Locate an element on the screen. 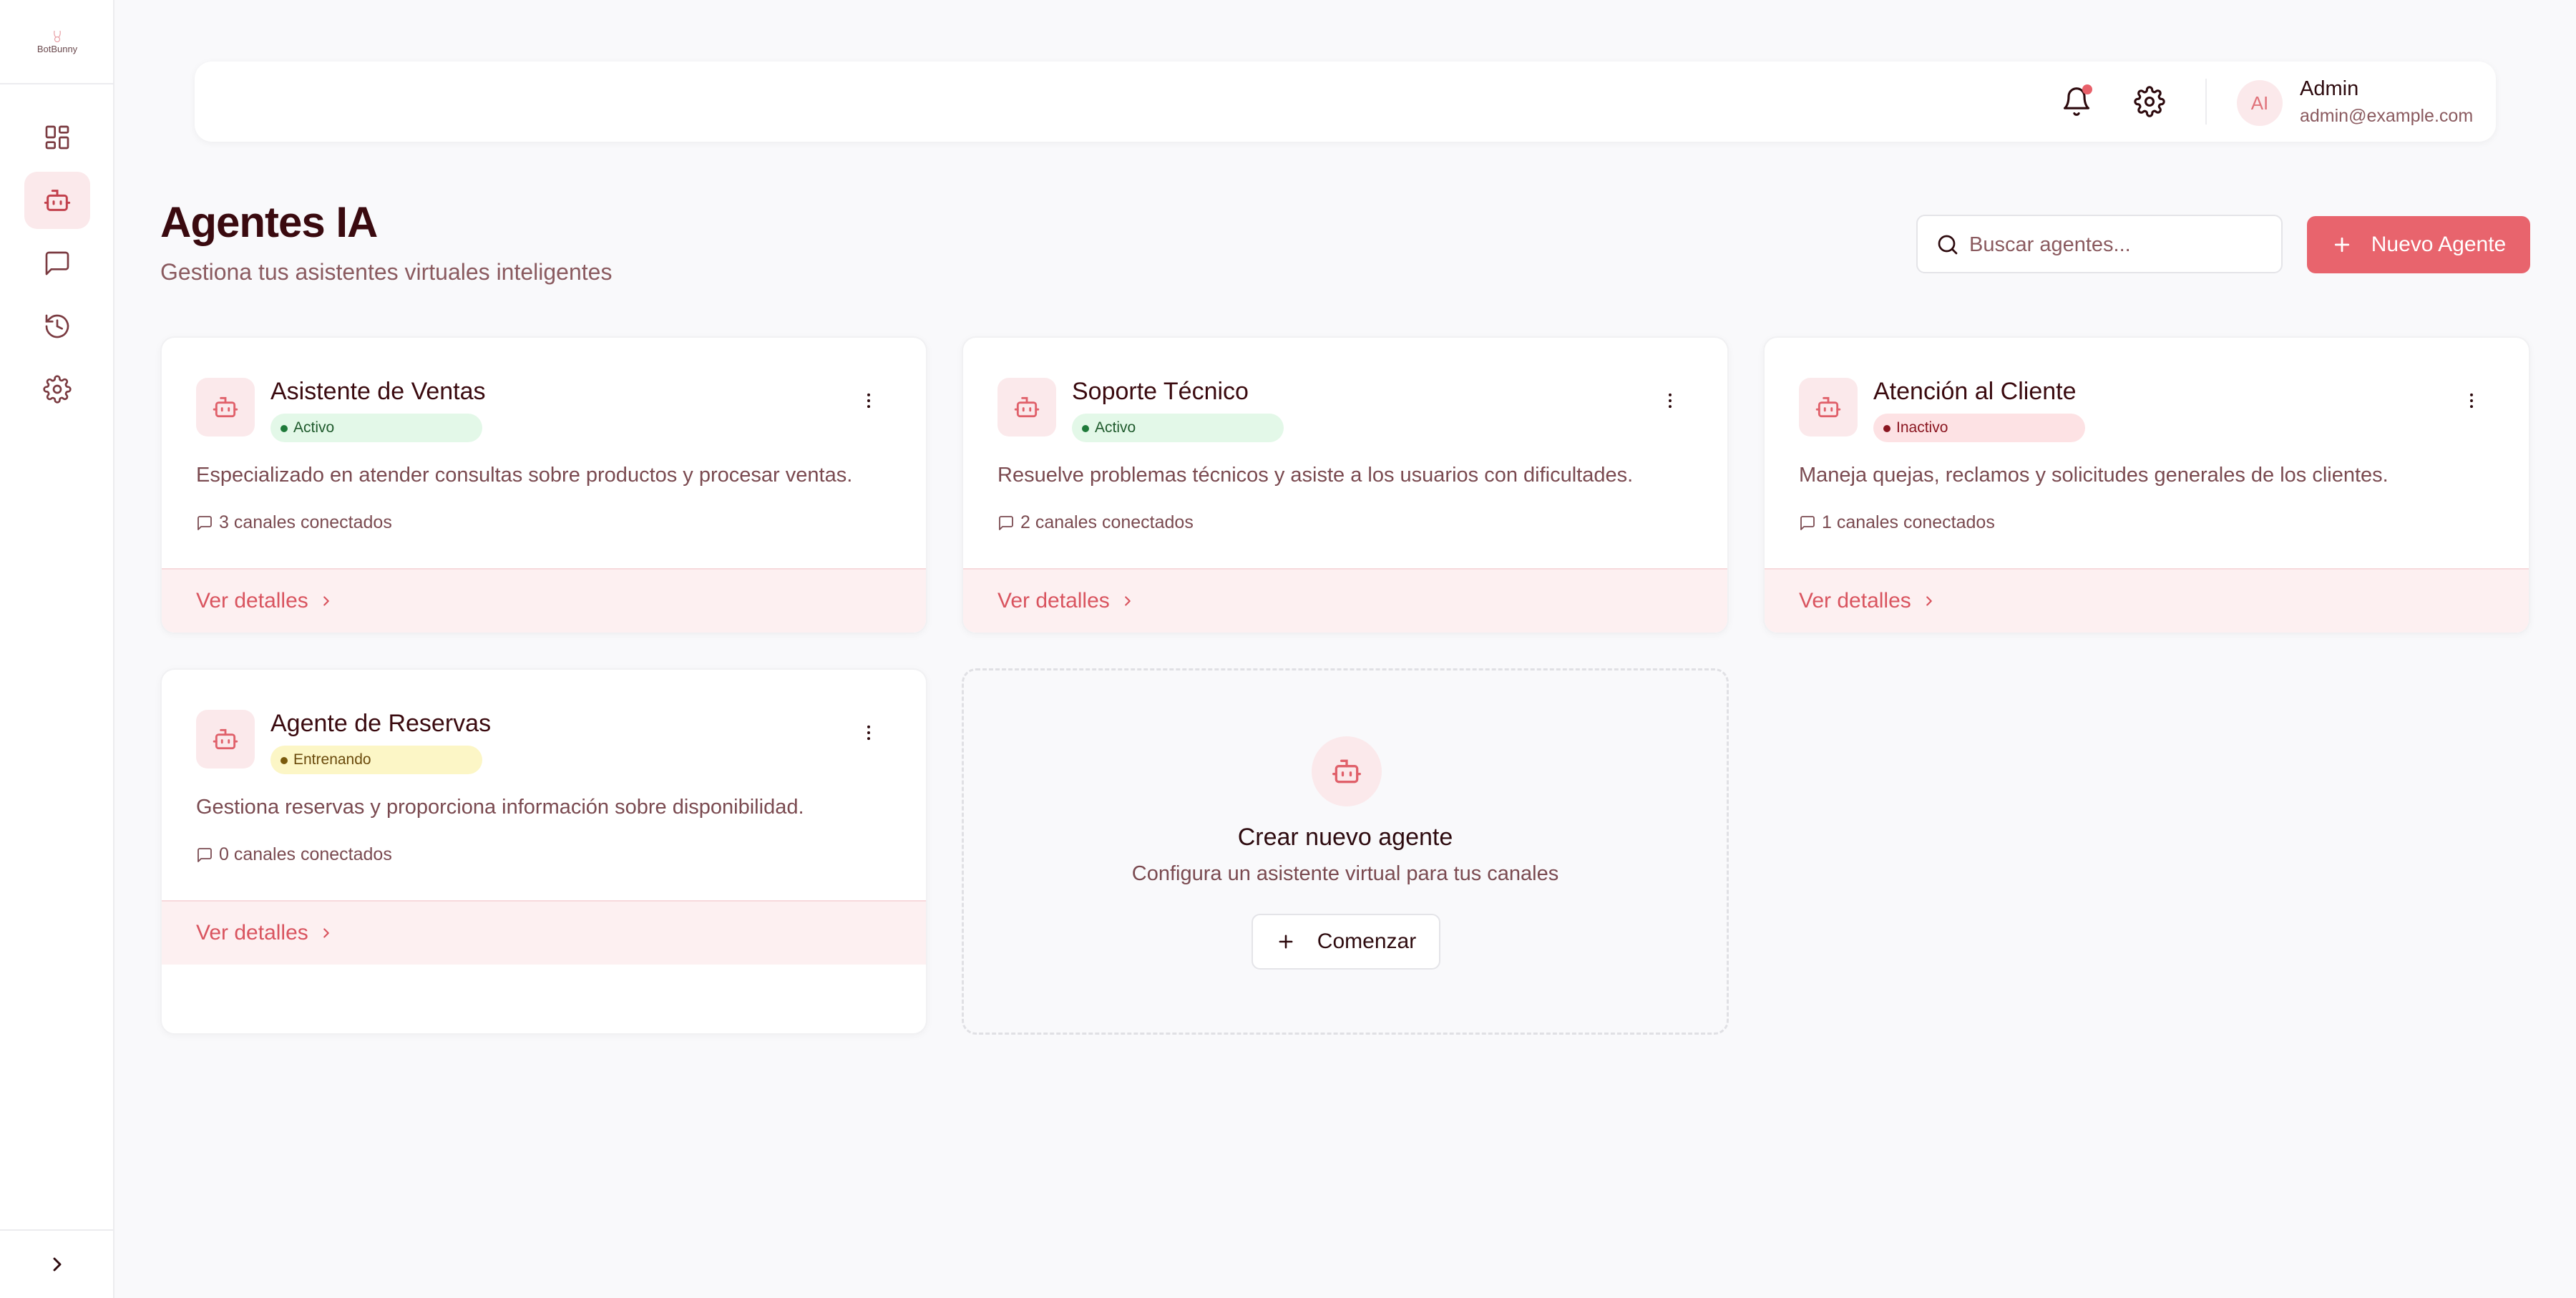 The height and width of the screenshot is (1298, 2576). start-button: Comenzar is located at coordinates (1346, 942).